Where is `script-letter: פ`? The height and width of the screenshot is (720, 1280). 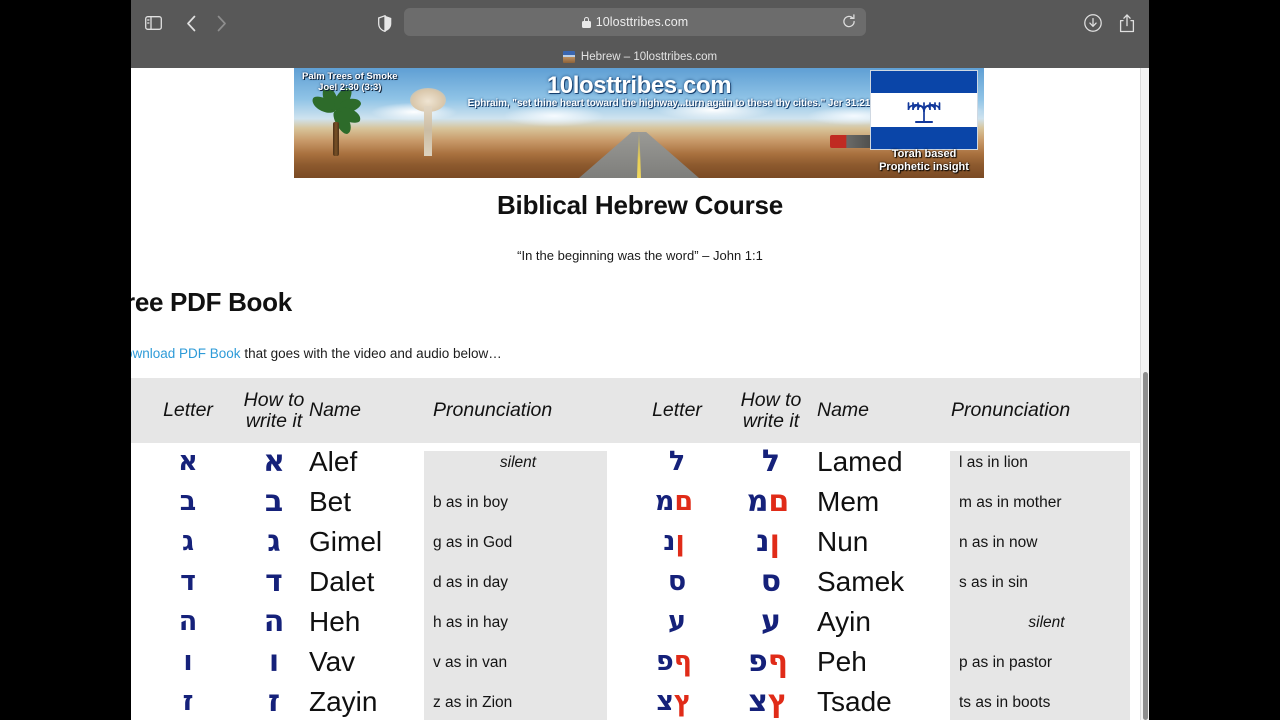 script-letter: פ is located at coordinates (665, 661).